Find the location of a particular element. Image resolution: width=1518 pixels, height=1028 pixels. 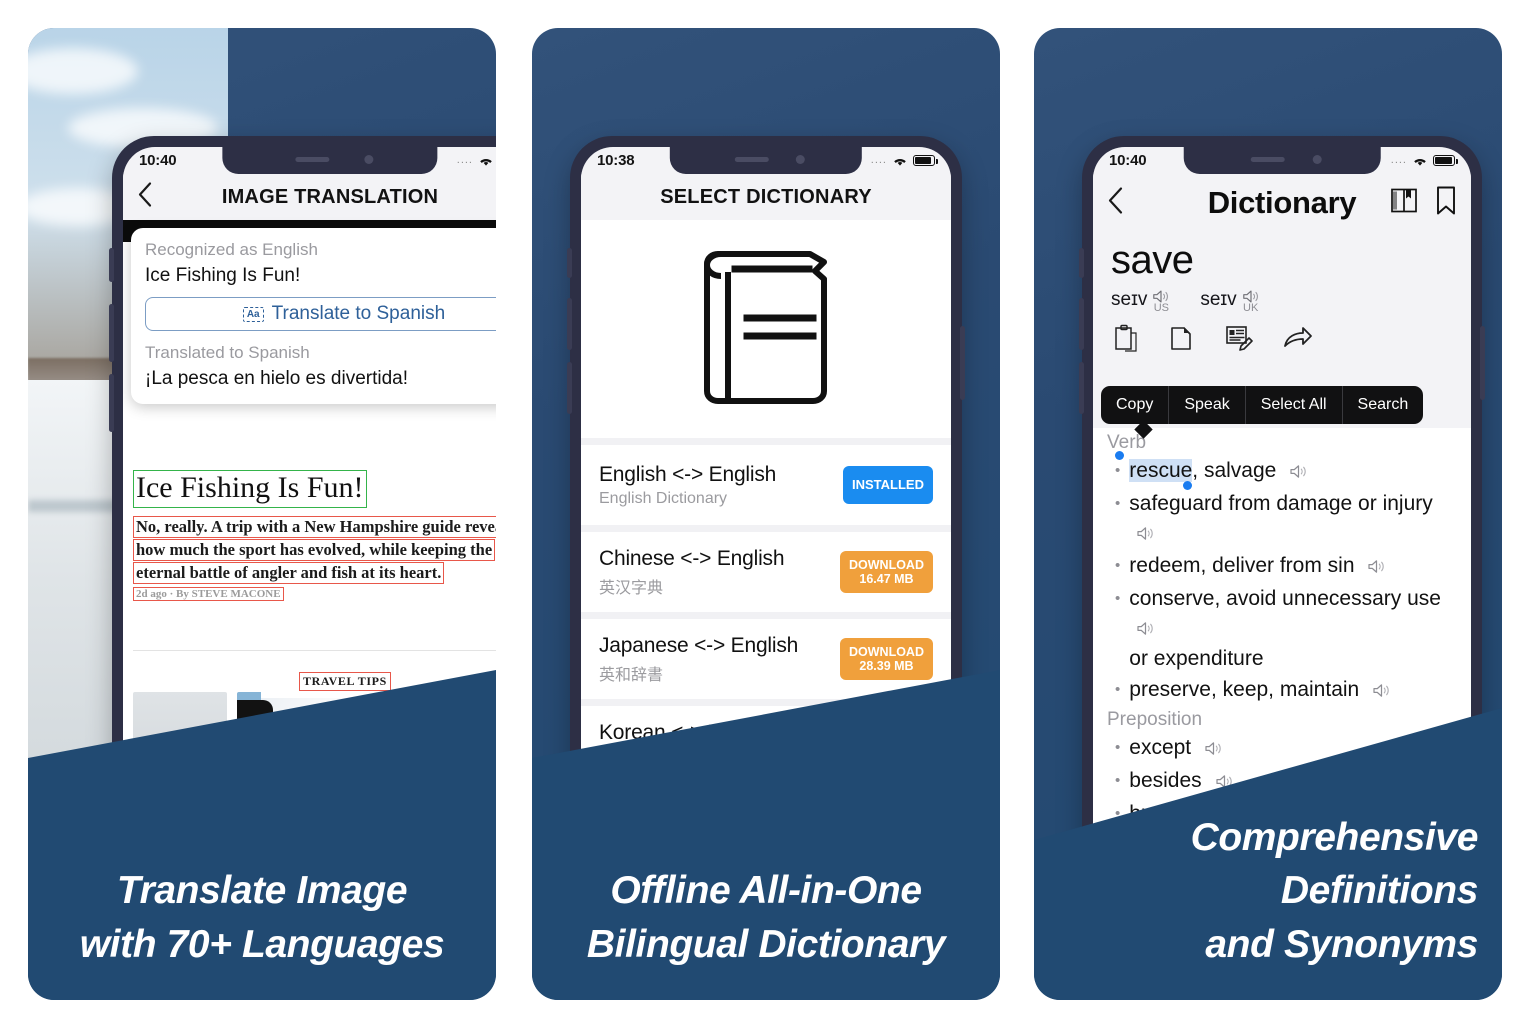

selection-handle-end is located at coordinates (1187, 485).